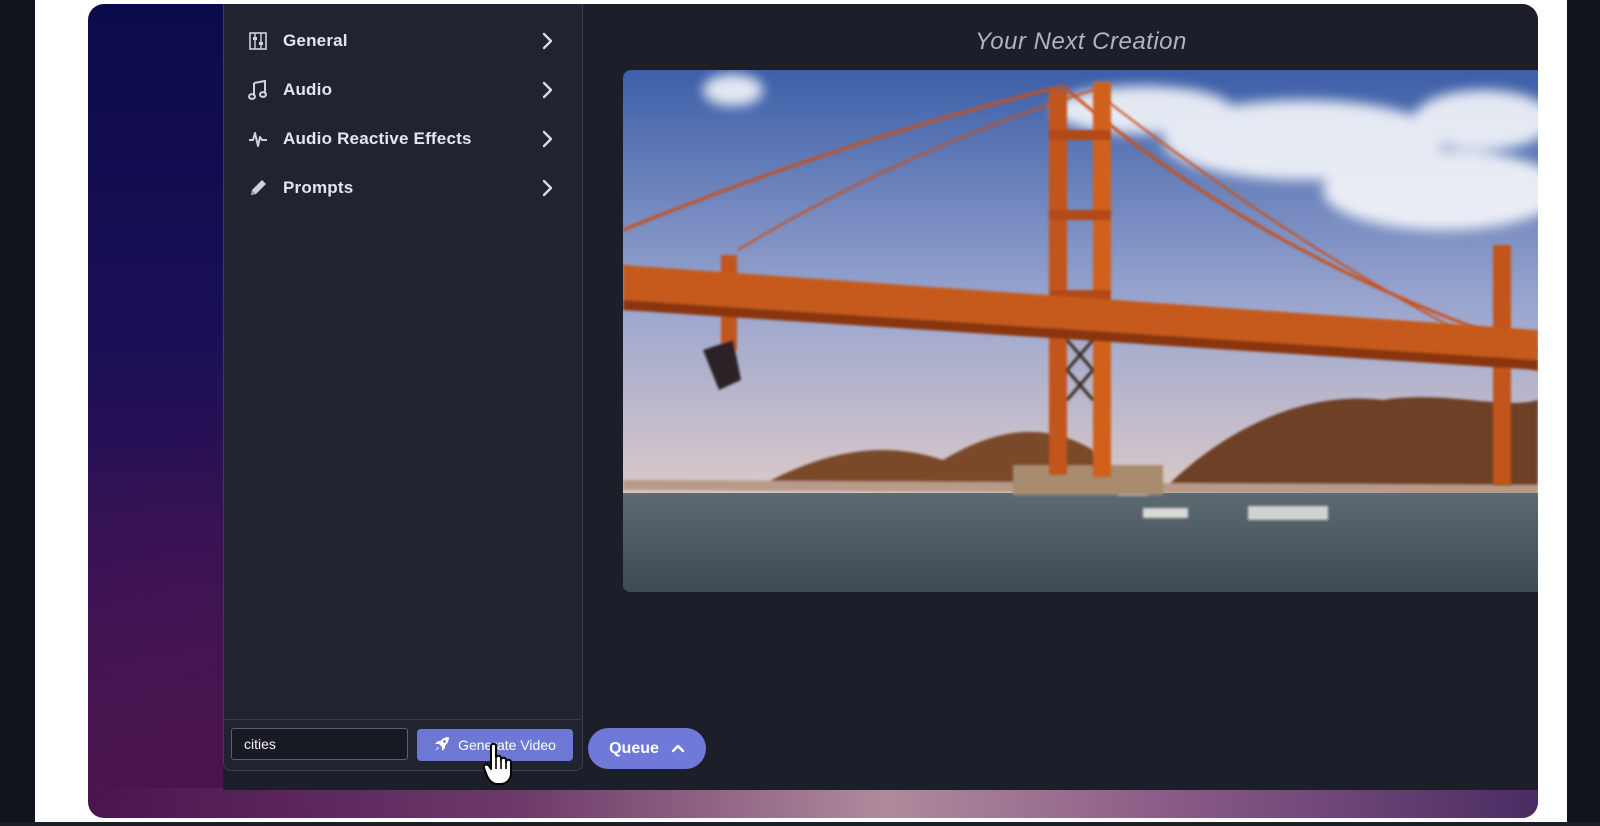  What do you see at coordinates (402, 719) in the screenshot?
I see `sidebar-divider` at bounding box center [402, 719].